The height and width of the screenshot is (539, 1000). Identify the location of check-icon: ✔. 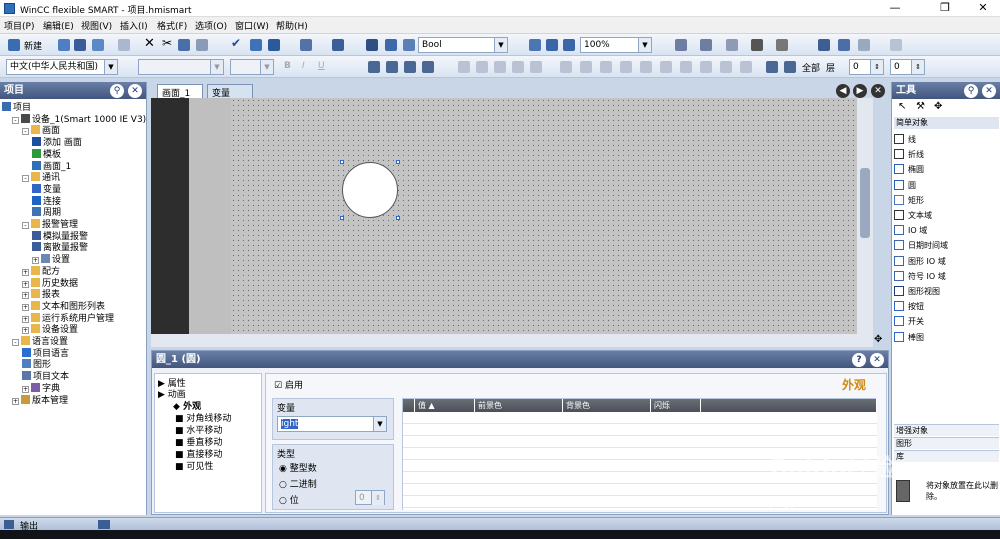
(236, 43).